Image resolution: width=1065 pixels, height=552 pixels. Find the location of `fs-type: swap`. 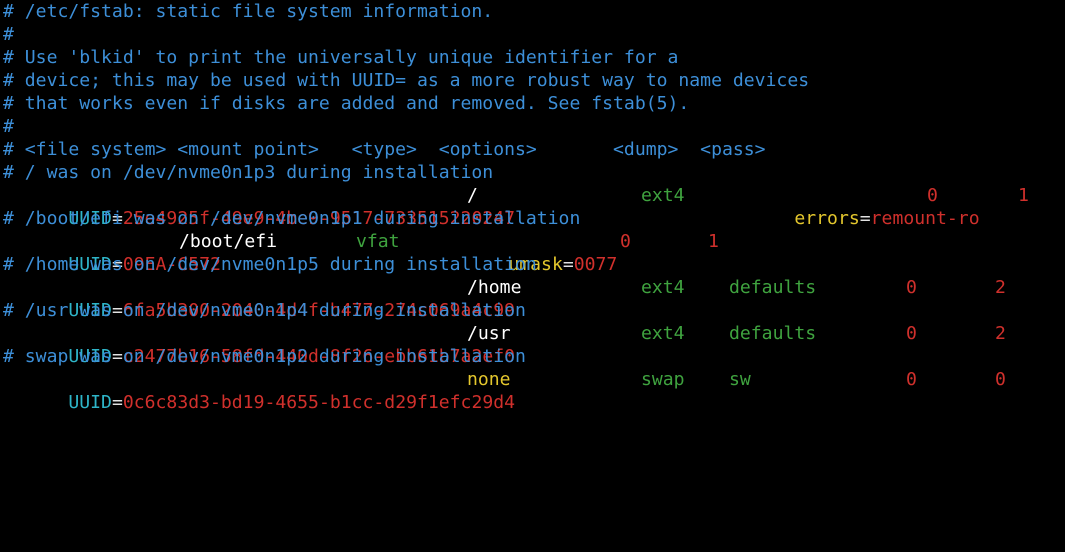

fs-type: swap is located at coordinates (663, 379).